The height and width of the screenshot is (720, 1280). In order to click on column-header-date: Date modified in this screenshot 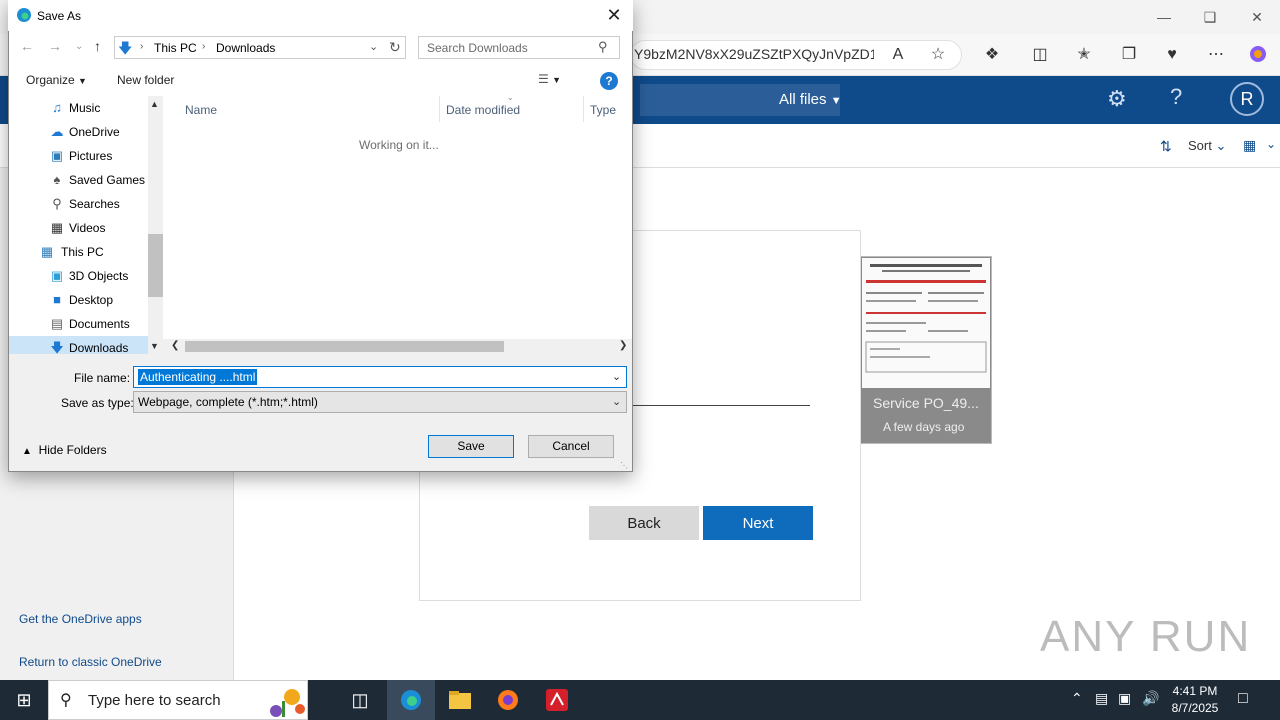, I will do `click(483, 110)`.